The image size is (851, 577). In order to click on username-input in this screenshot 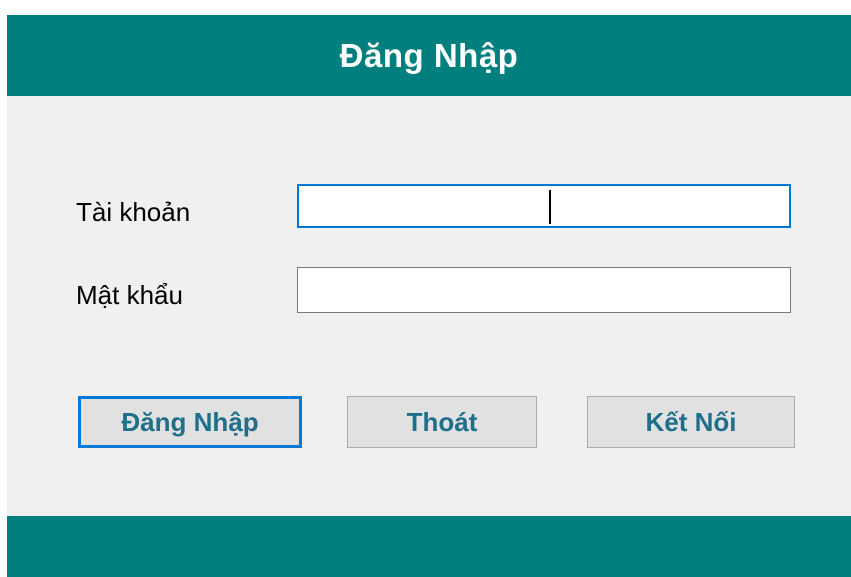, I will do `click(544, 206)`.